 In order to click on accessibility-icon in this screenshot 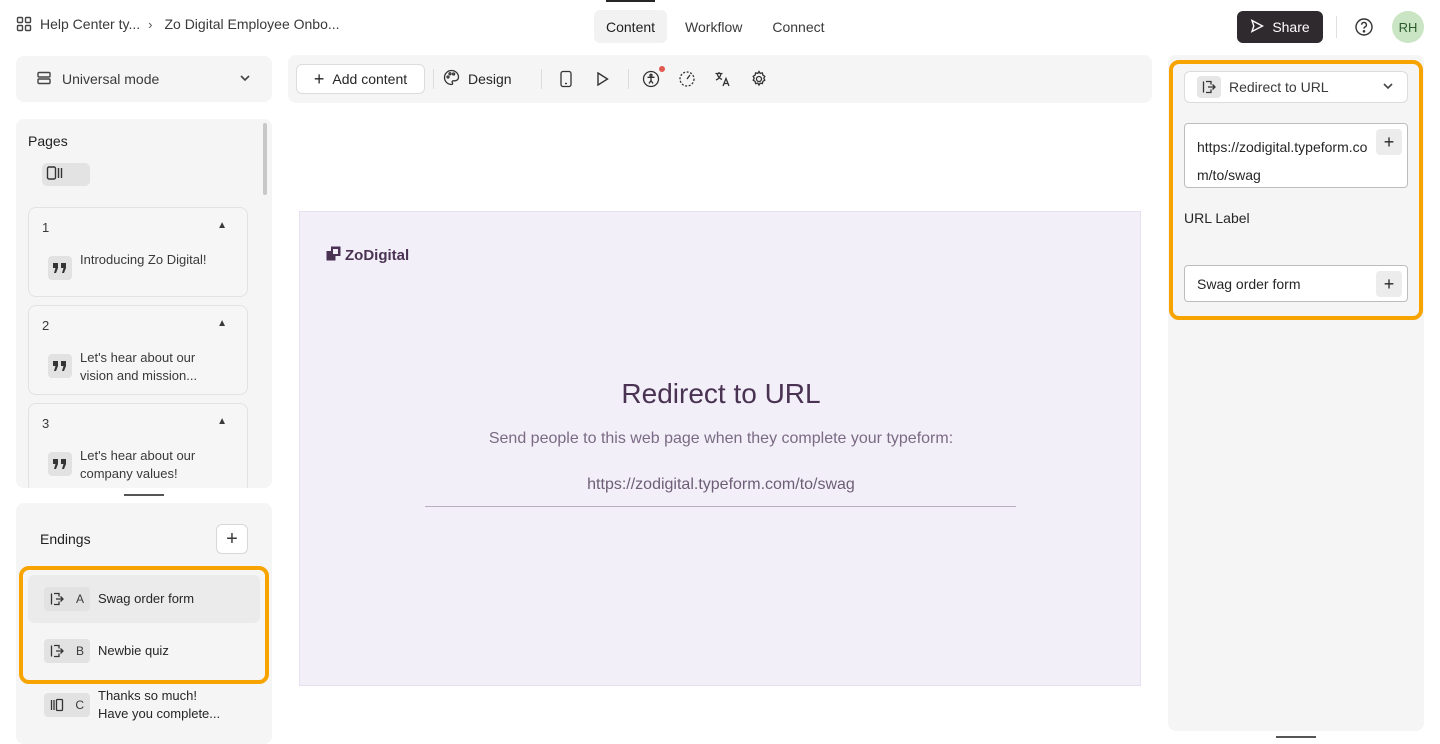, I will do `click(651, 79)`.